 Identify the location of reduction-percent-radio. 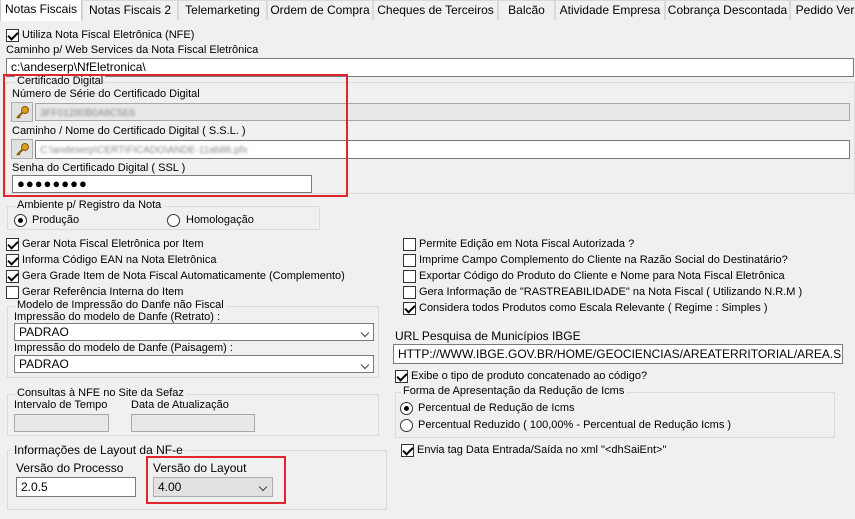
(406, 408).